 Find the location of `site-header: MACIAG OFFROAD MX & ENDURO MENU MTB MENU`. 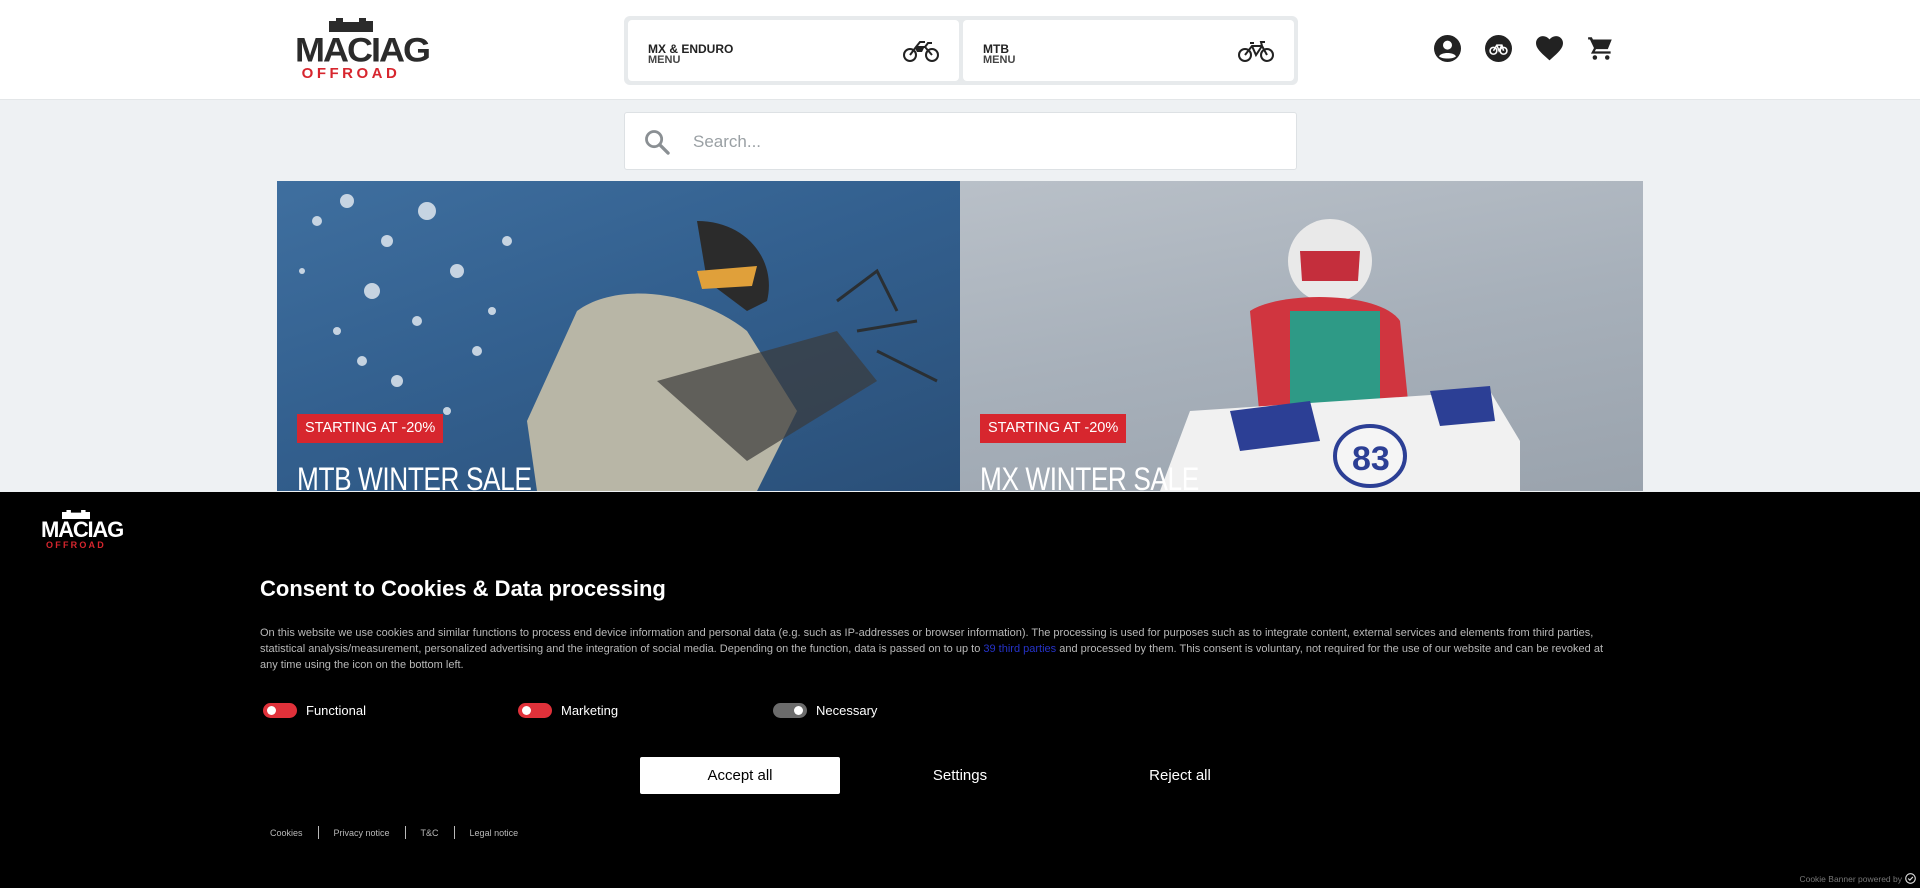

site-header: MACIAG OFFROAD MX & ENDURO MENU MTB MENU is located at coordinates (960, 50).